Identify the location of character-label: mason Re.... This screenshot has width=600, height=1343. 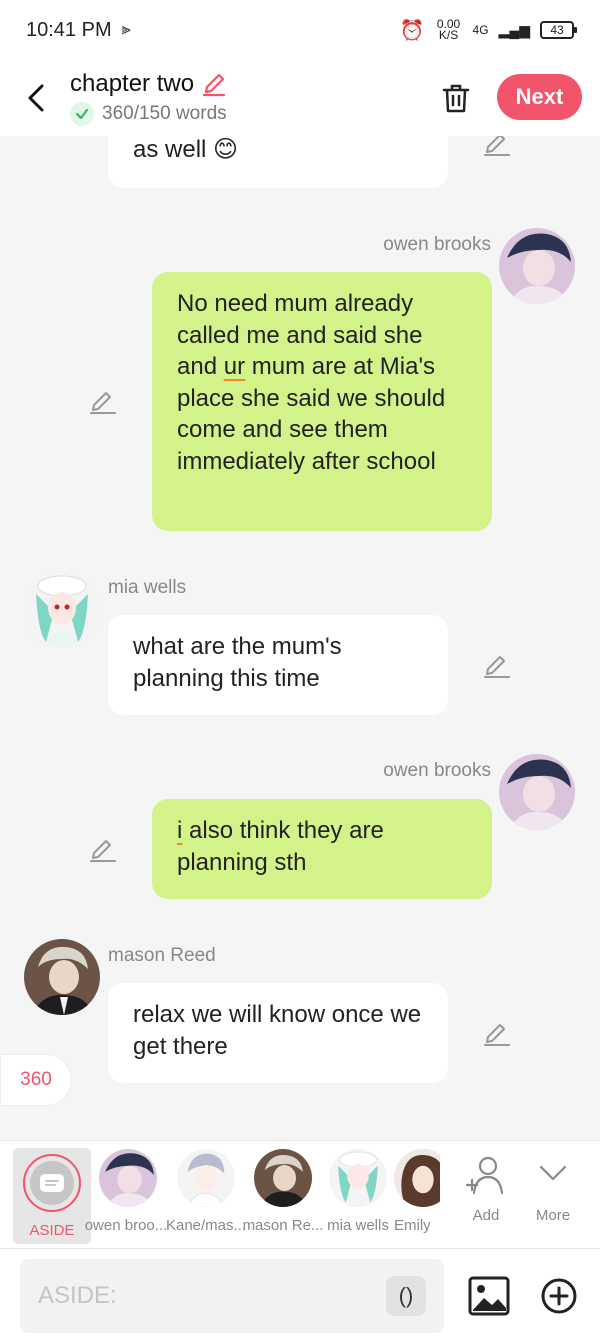
(283, 1225).